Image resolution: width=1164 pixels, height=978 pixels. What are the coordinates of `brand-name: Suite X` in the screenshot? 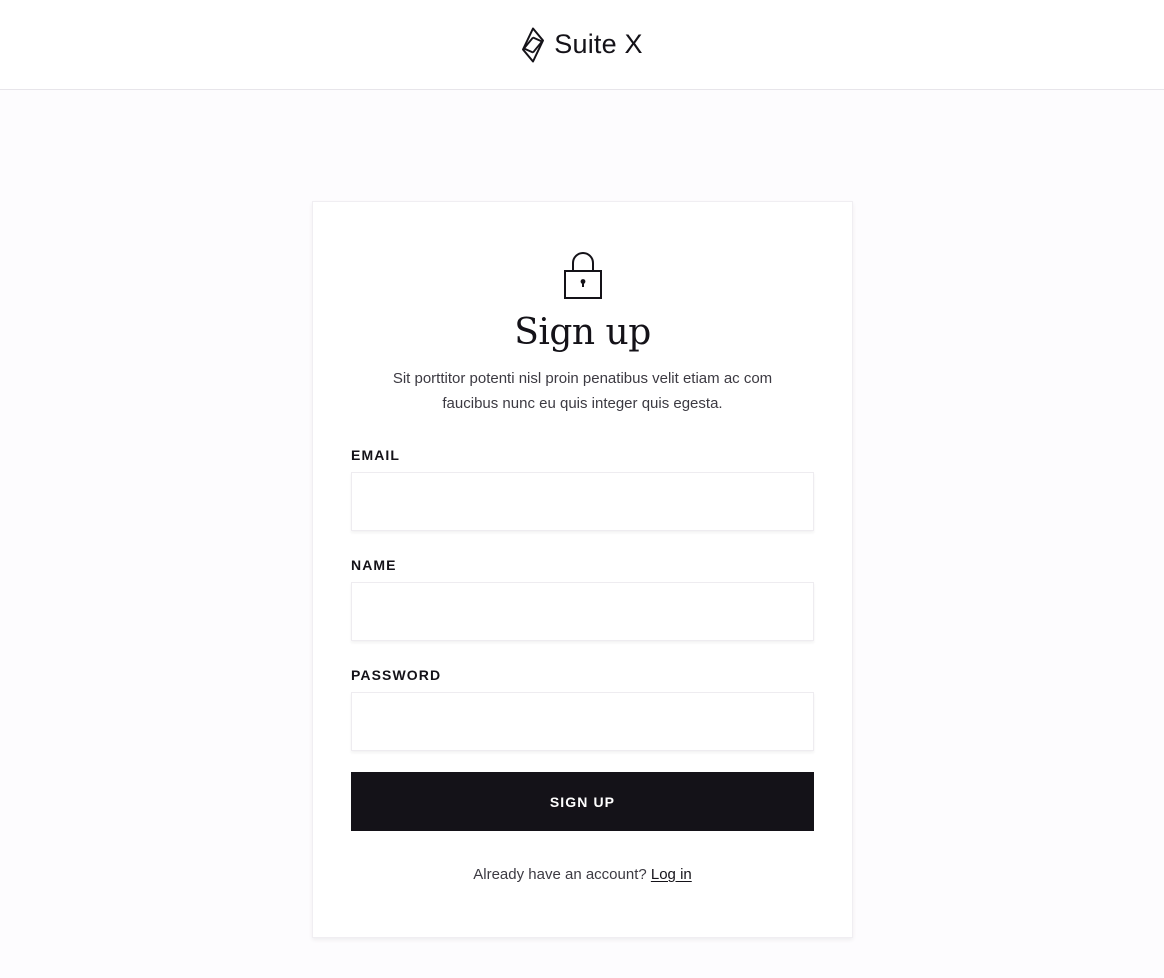 It's located at (598, 44).